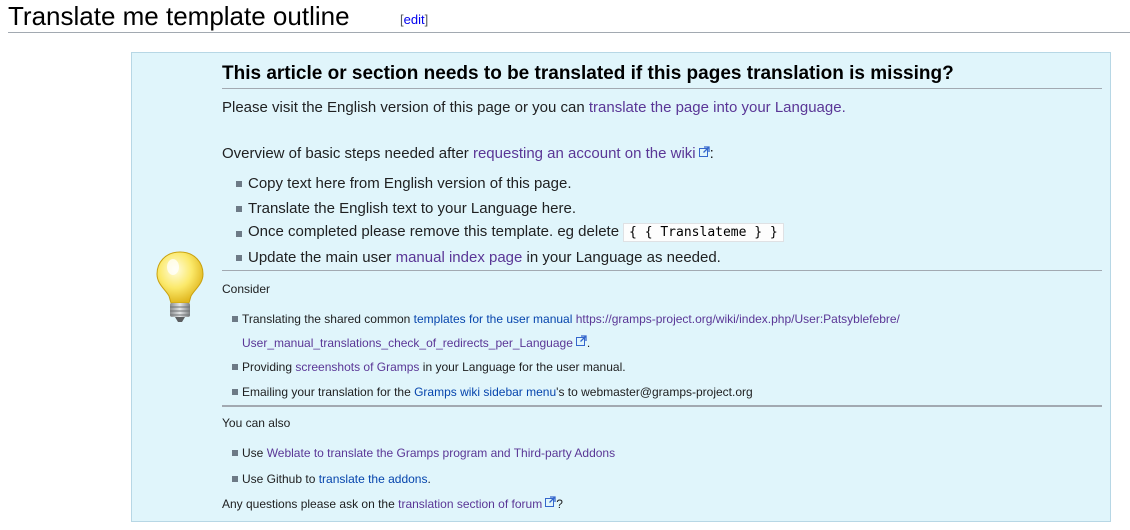  Describe the element at coordinates (310, 504) in the screenshot. I see `questions-pre: Any questions please ask on the` at that location.